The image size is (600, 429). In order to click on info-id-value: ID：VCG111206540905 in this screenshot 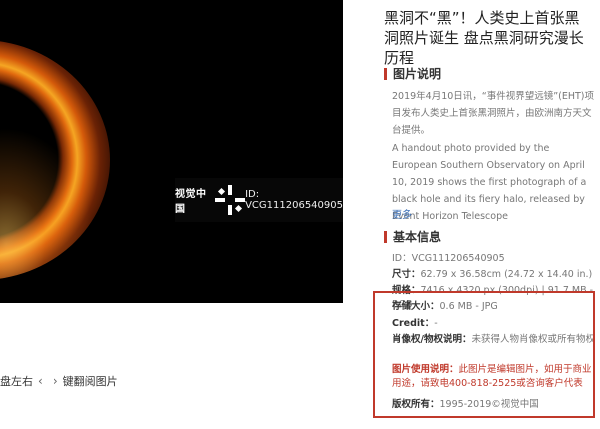, I will do `click(448, 258)`.